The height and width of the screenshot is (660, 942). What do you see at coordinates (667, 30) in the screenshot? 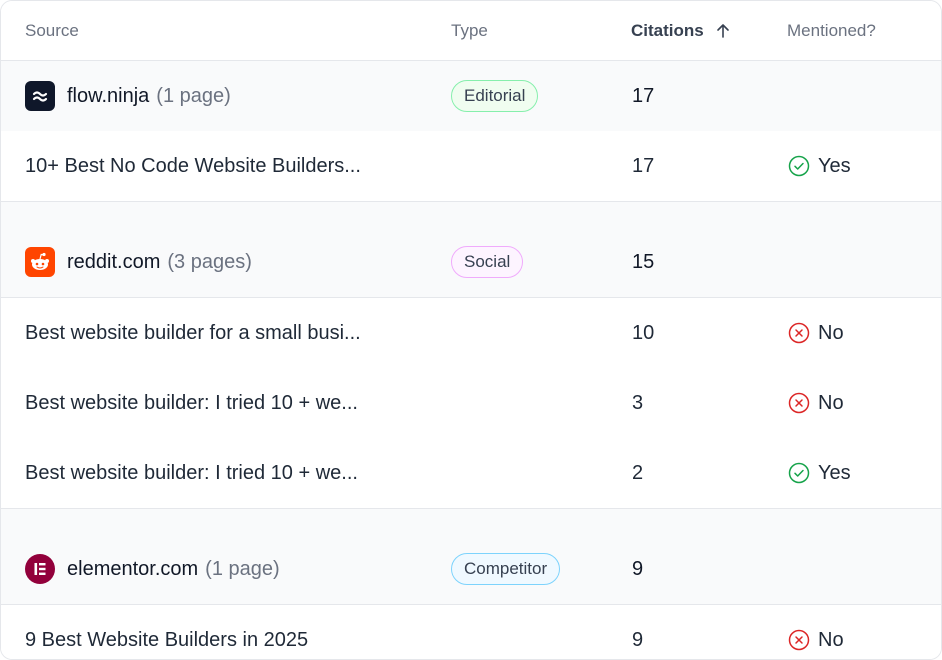
I see `column-header-citations-label: Citations` at bounding box center [667, 30].